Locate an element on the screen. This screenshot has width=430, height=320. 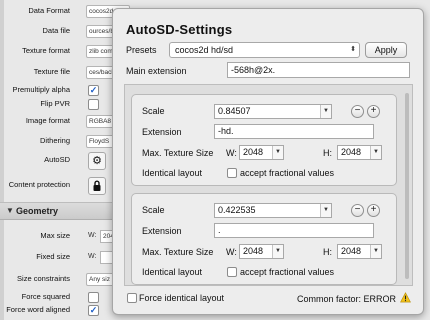
flip-pvr-checkbox is located at coordinates (93, 104).